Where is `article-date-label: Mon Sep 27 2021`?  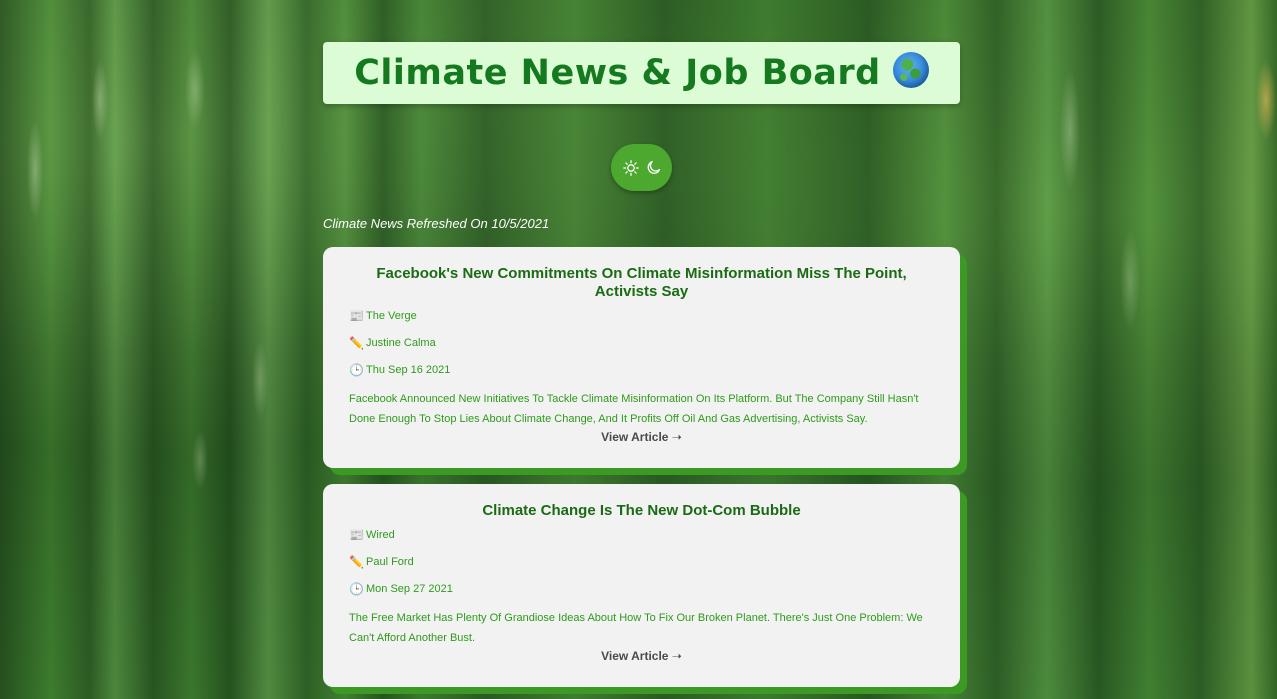
article-date-label: Mon Sep 27 2021 is located at coordinates (409, 589).